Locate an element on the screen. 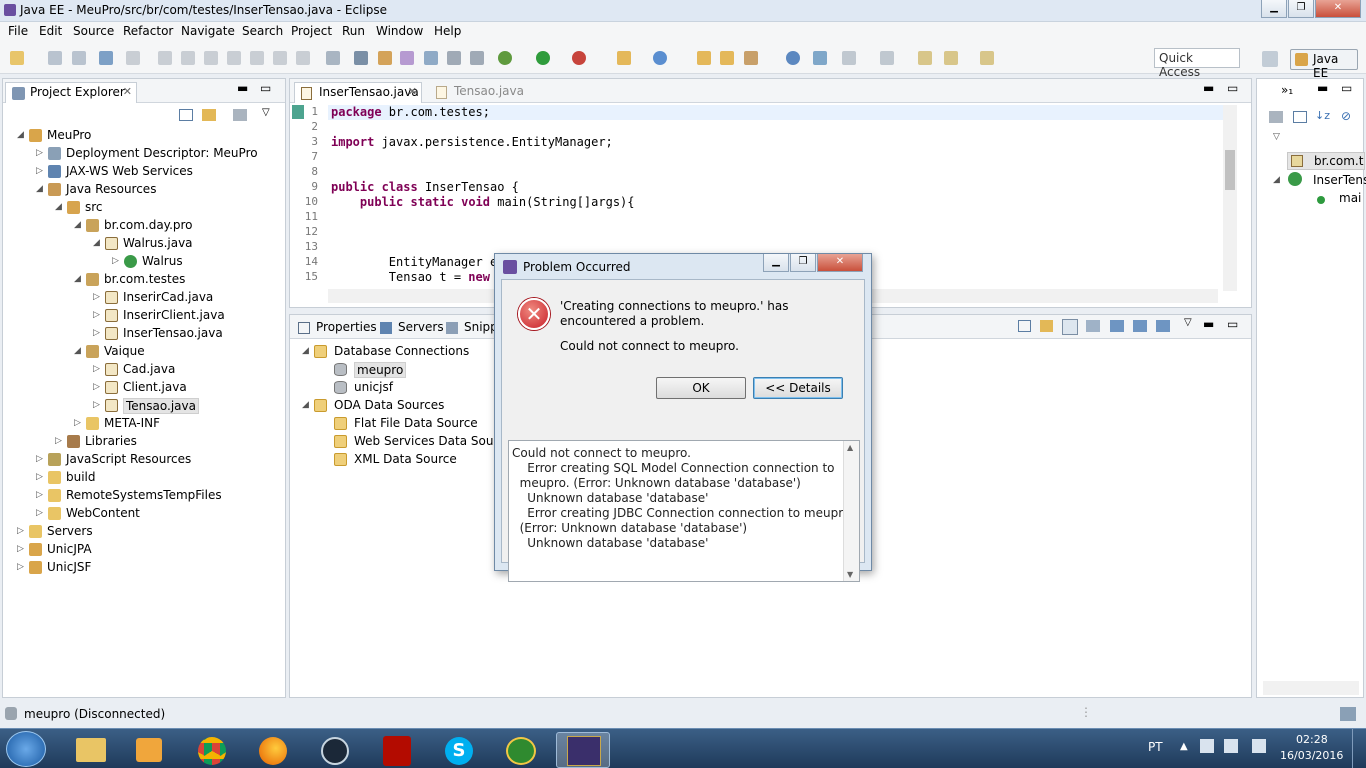  tree-item: ▷ WebContent is located at coordinates (143, 514).